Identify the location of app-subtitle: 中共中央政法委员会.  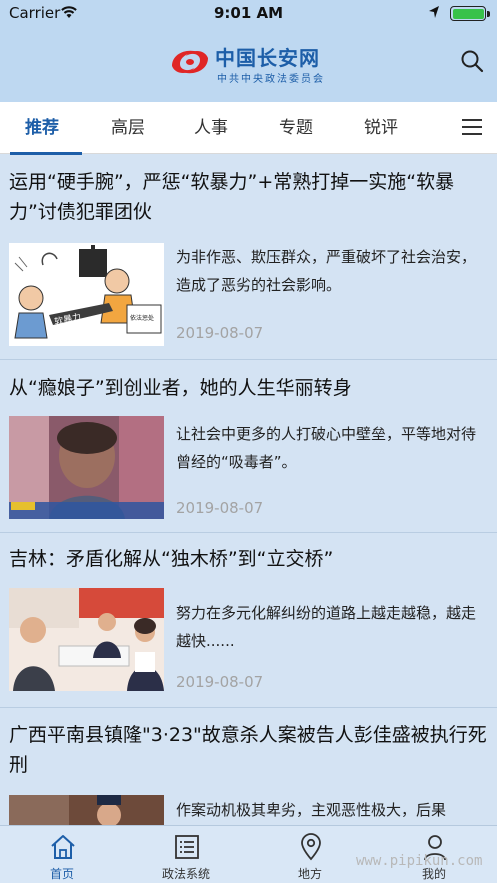
(271, 79).